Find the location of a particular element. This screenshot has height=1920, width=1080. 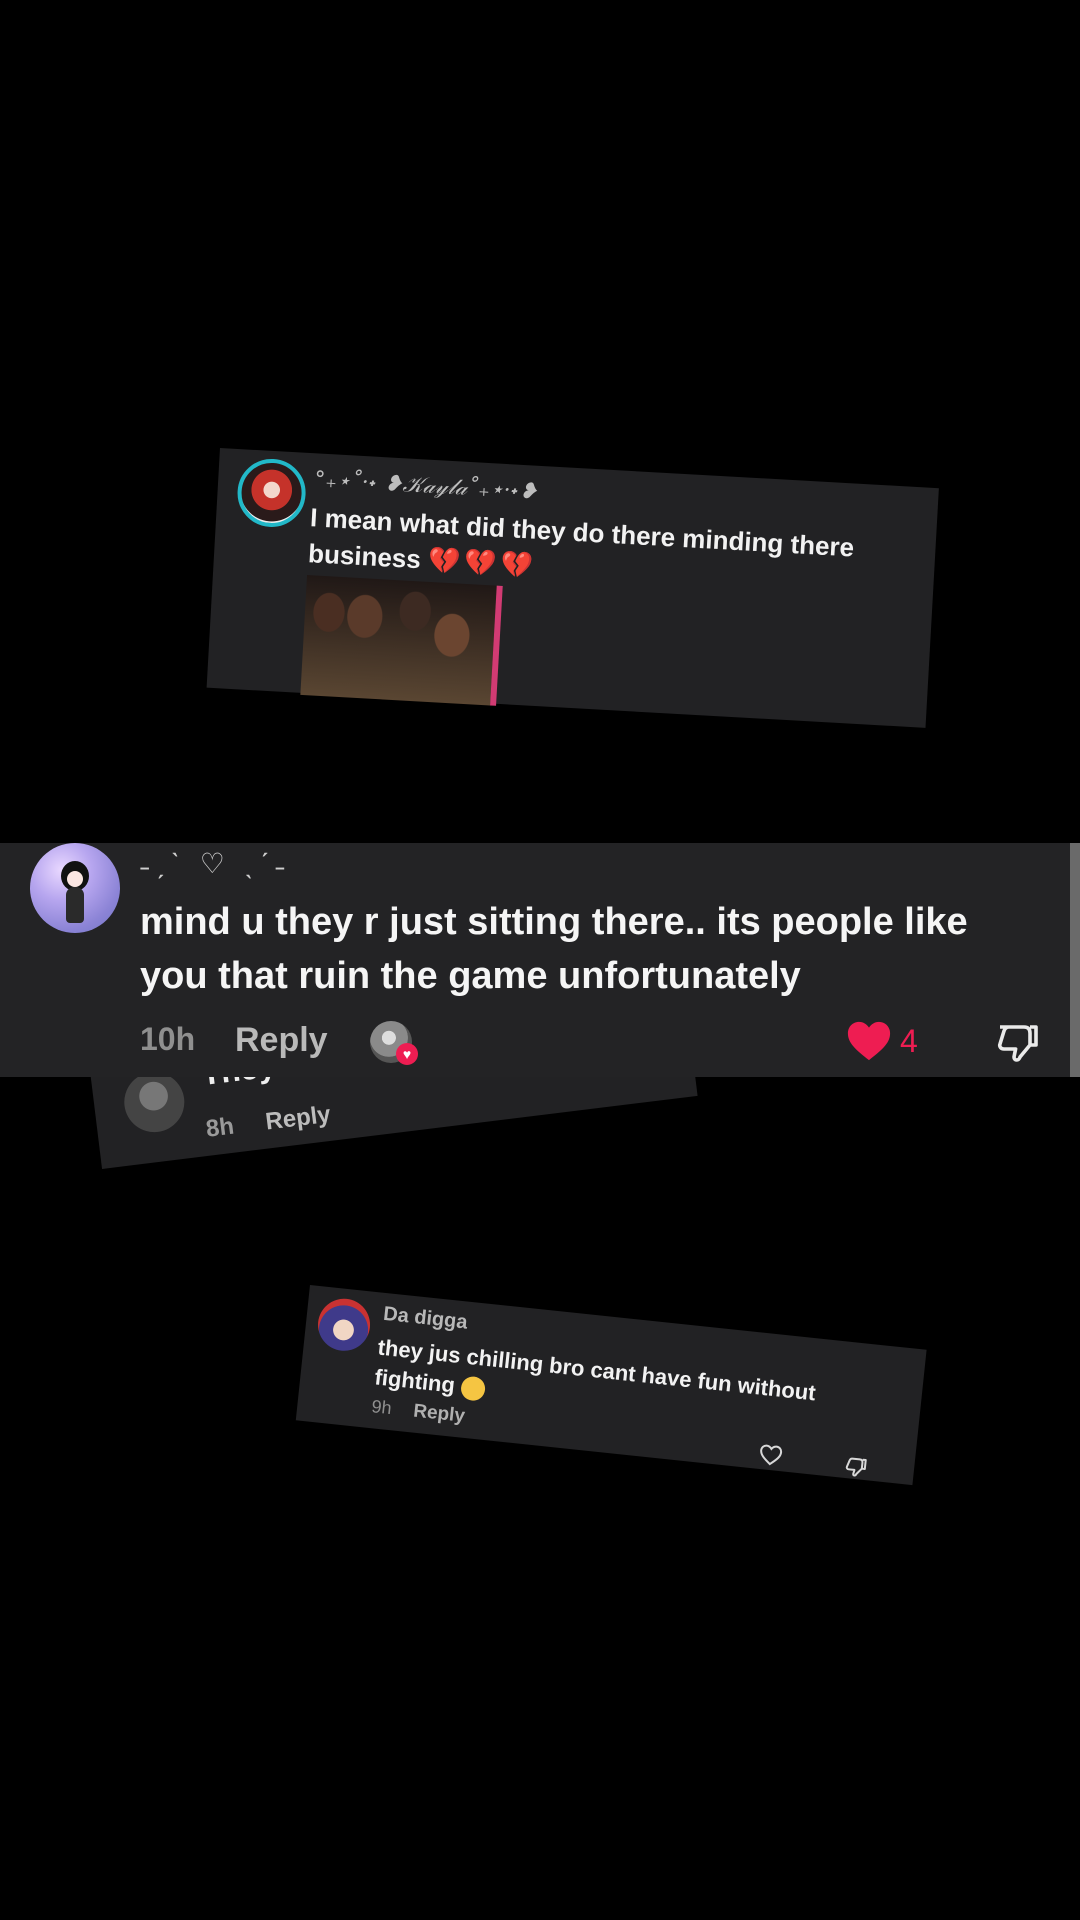

comment-time: 9h is located at coordinates (381, 1407).